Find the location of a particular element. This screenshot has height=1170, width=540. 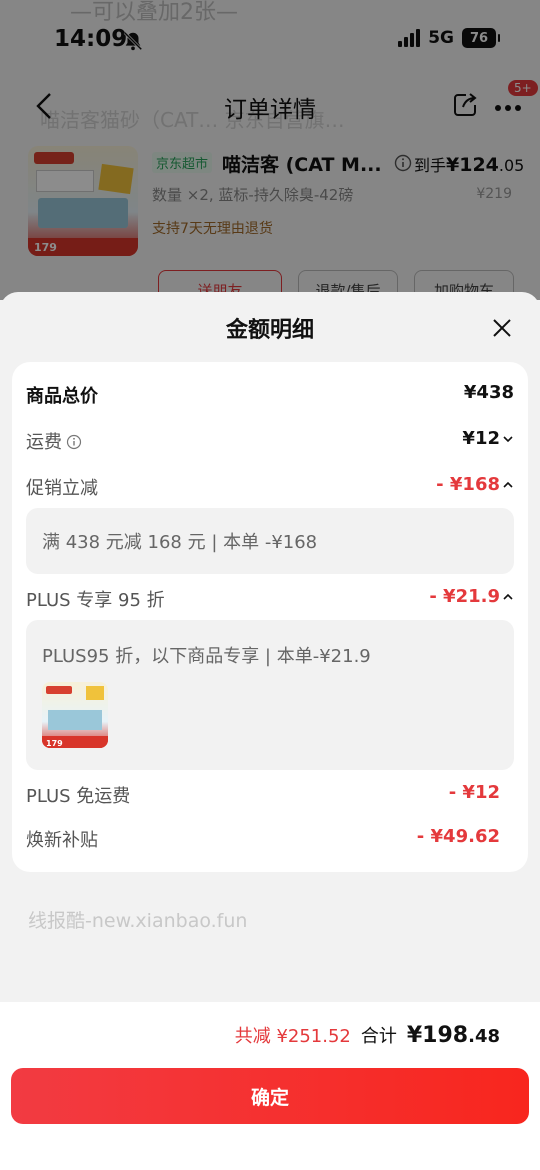

trade-in-row: 焕新补贴 - ¥49.62 is located at coordinates (270, 841).